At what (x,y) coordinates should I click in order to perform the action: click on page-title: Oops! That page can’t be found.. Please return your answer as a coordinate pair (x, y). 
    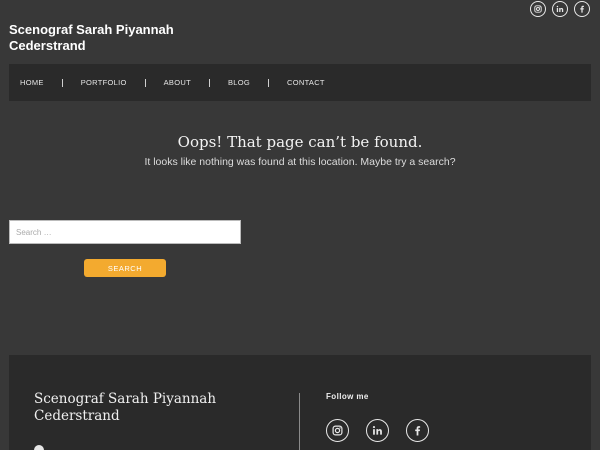
    Looking at the image, I should click on (300, 142).